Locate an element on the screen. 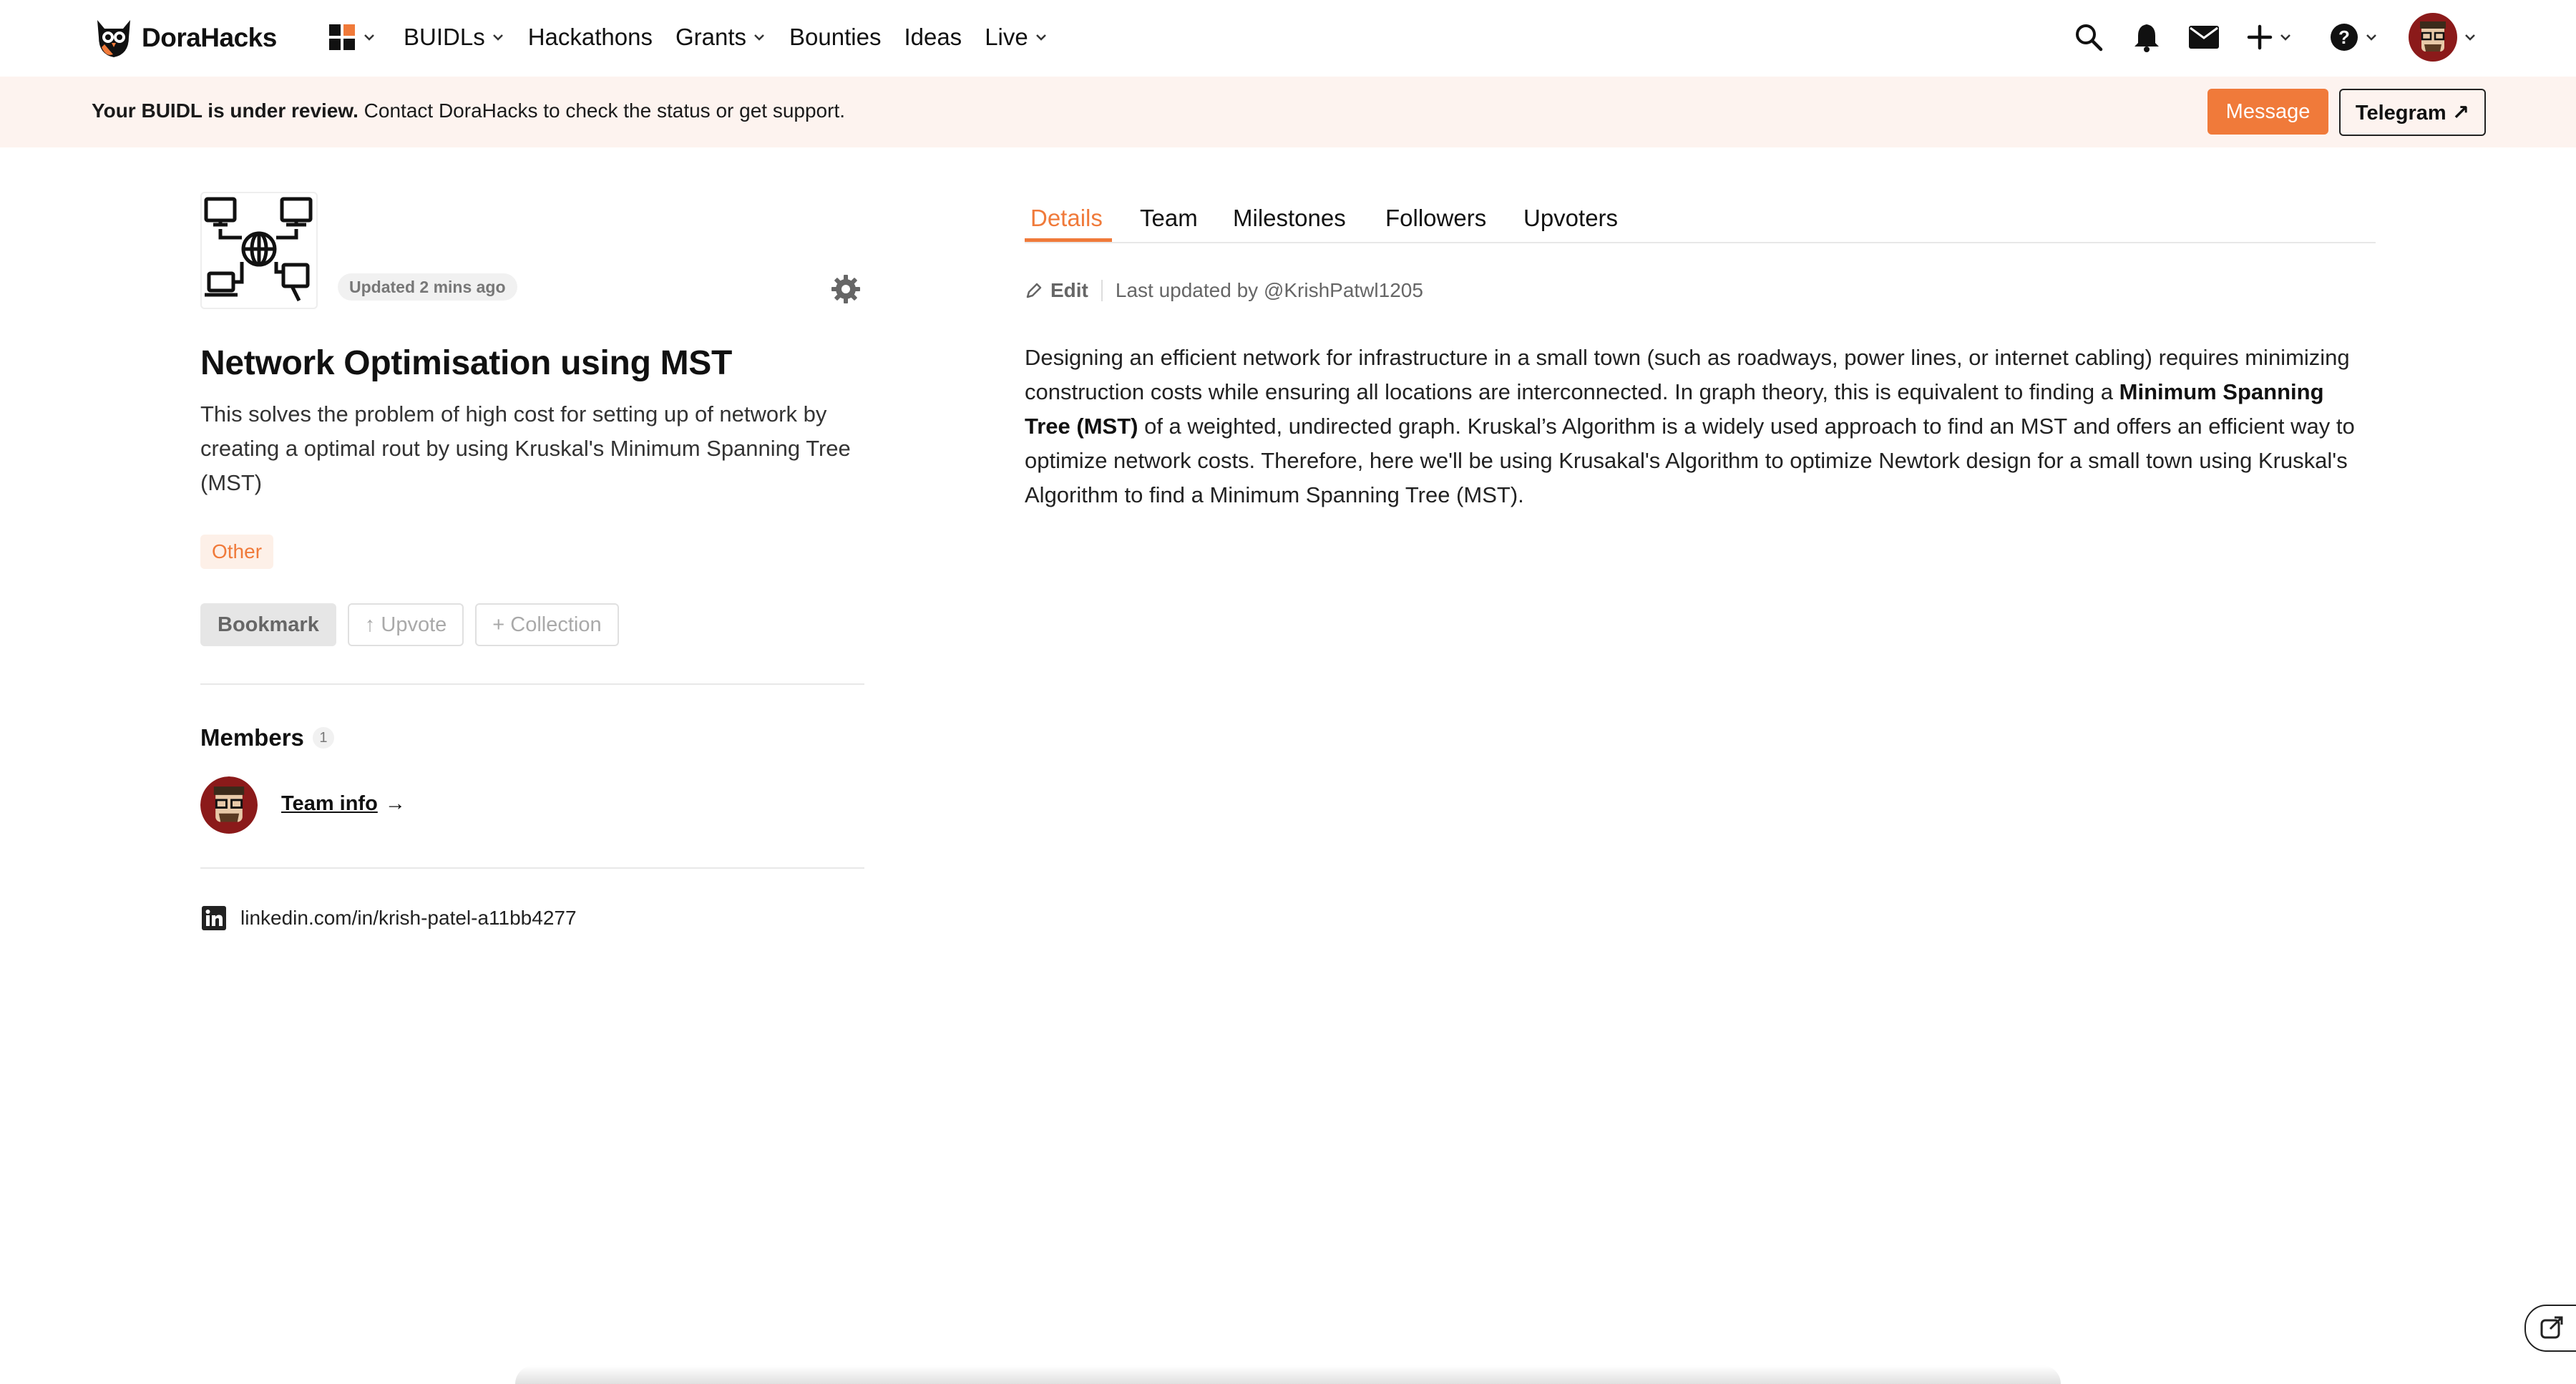  share-button is located at coordinates (2550, 1328).